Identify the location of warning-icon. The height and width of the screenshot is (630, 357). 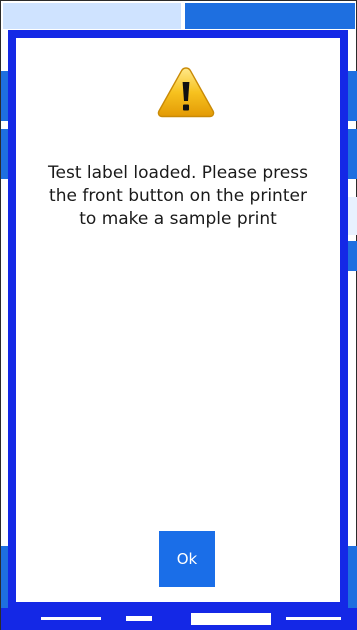
(186, 92).